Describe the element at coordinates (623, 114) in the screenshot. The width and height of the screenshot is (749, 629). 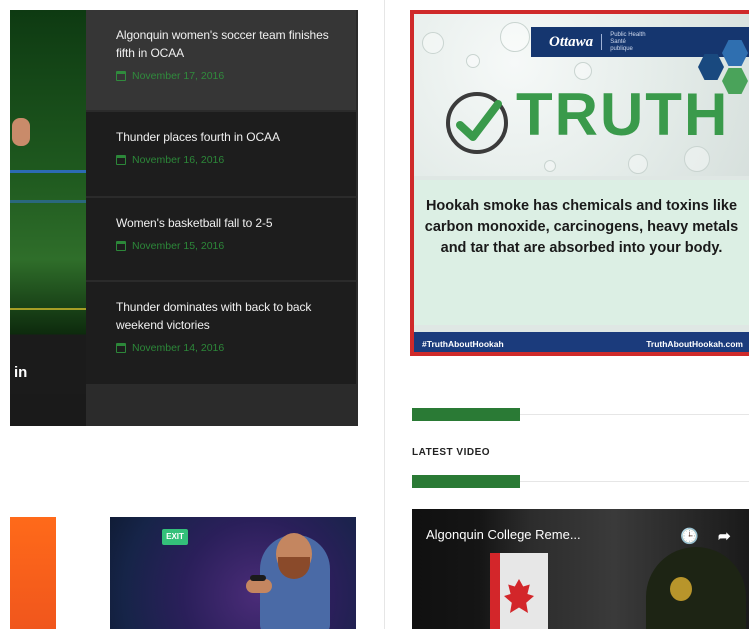
I see `ad-headline: TRUTH` at that location.